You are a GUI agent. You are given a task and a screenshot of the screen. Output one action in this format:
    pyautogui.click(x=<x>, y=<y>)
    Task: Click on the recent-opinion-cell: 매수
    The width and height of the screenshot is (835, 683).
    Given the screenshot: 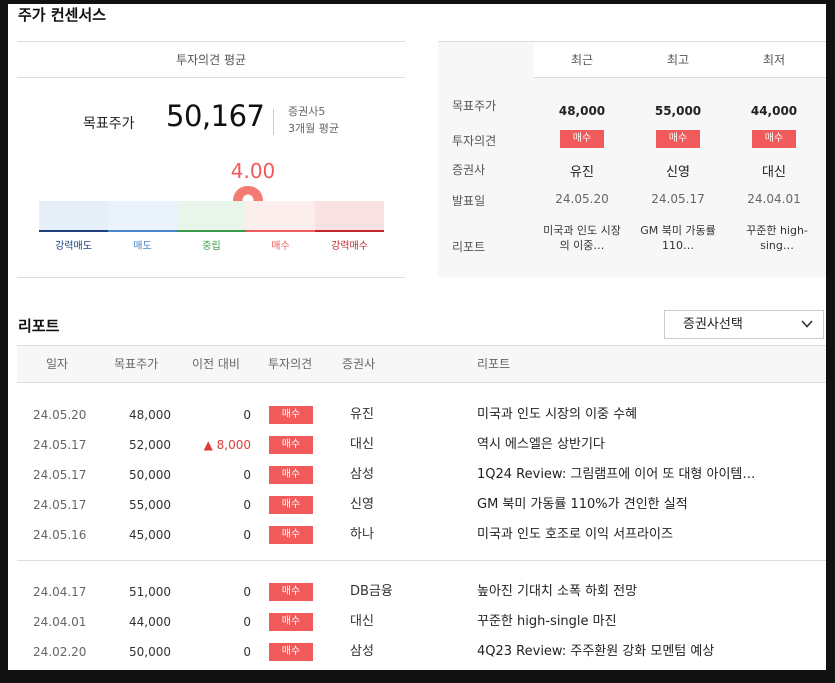 What is the action you would take?
    pyautogui.click(x=582, y=139)
    